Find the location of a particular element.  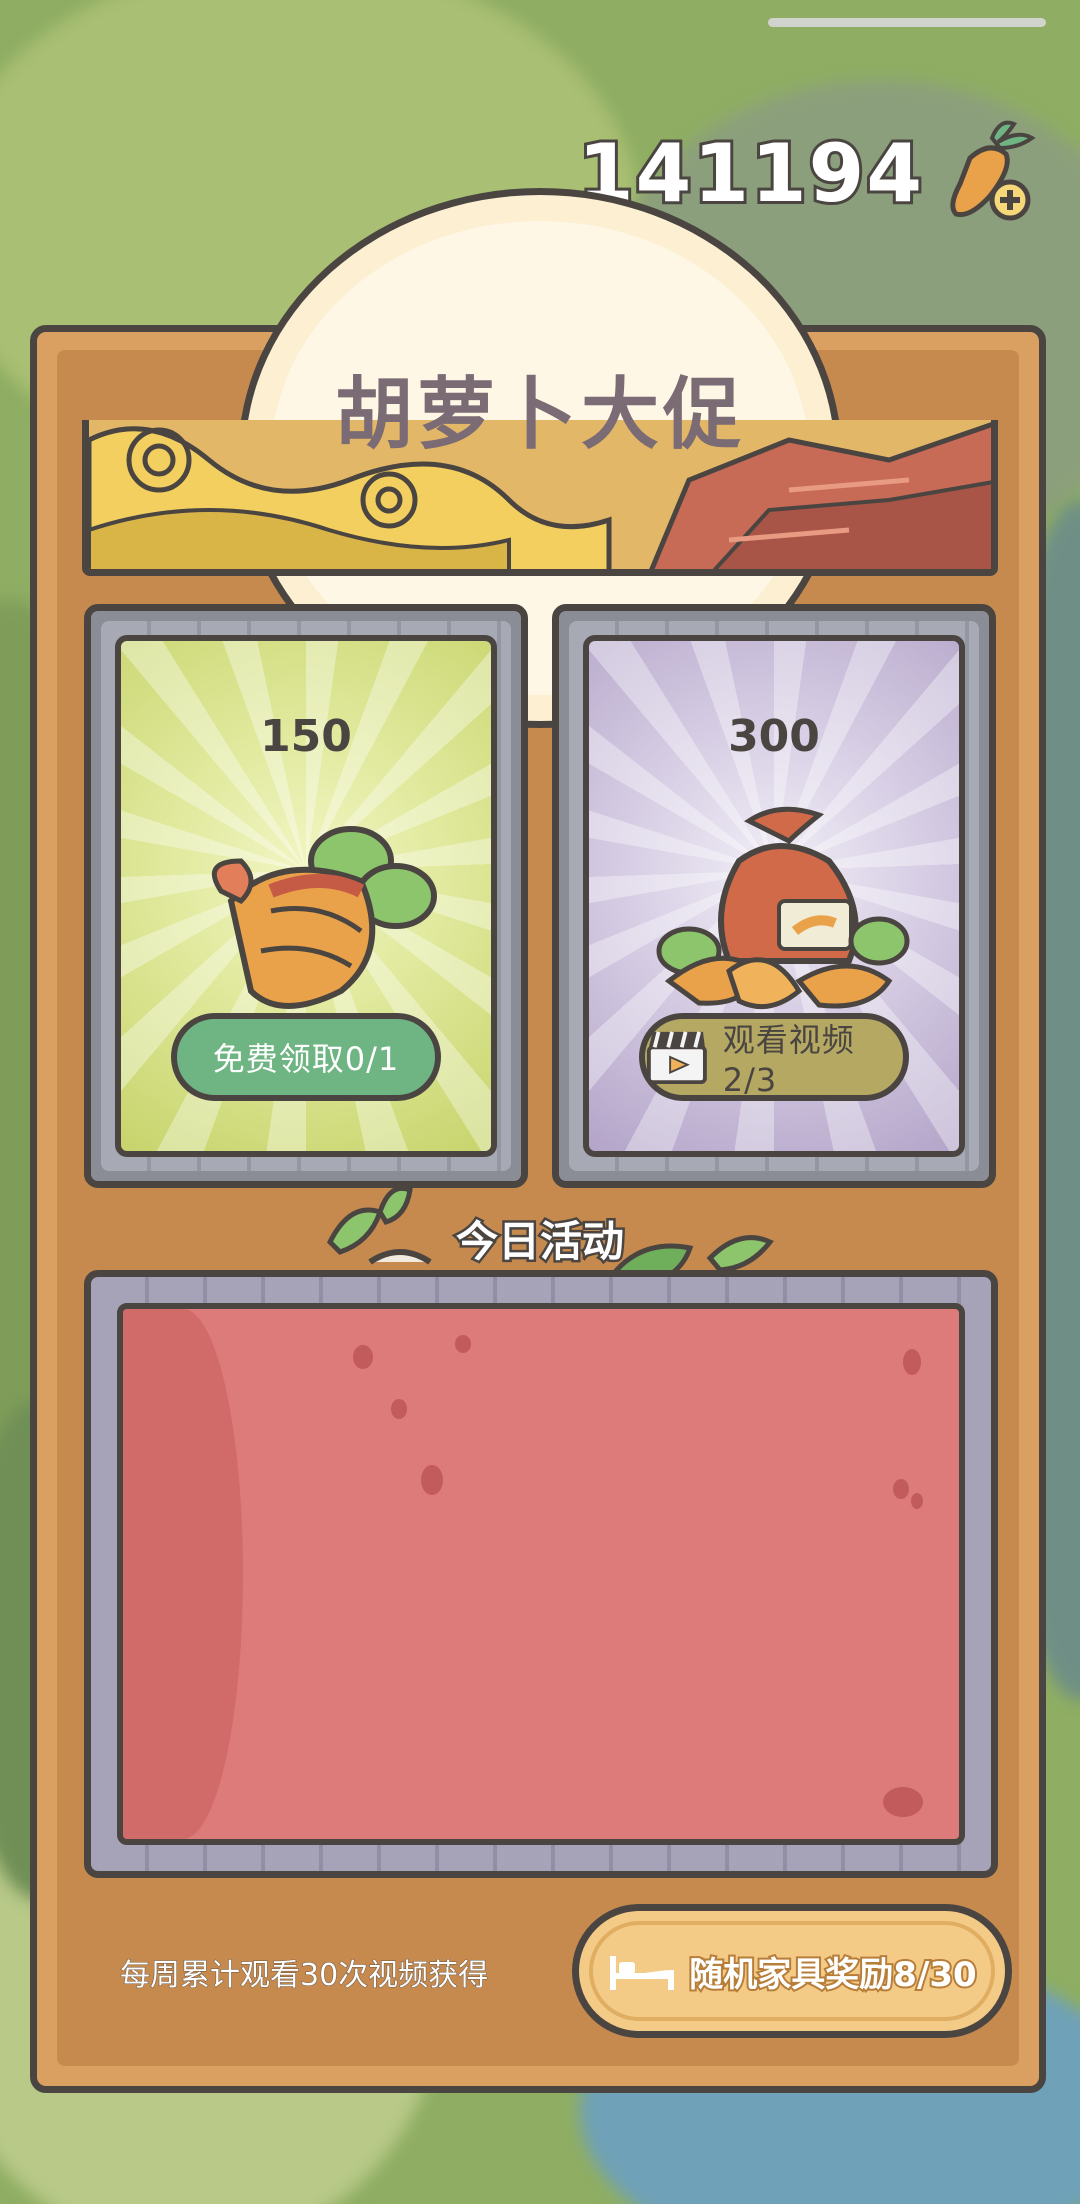

promo-title: 胡萝卜大促 is located at coordinates (539, 415).